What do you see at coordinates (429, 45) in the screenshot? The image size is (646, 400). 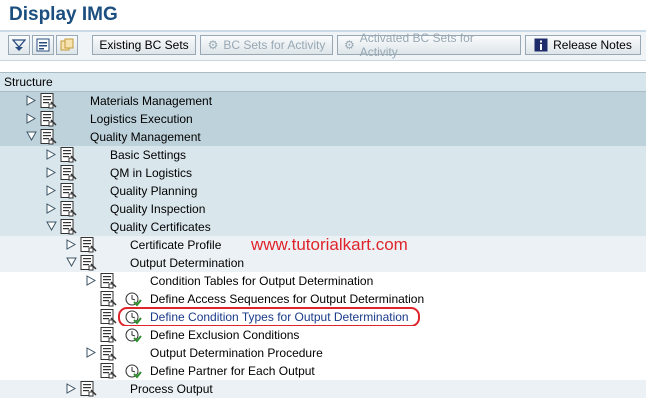 I see `activated-bc-sets-button: ⚙ Activated BC Sets for Activity` at bounding box center [429, 45].